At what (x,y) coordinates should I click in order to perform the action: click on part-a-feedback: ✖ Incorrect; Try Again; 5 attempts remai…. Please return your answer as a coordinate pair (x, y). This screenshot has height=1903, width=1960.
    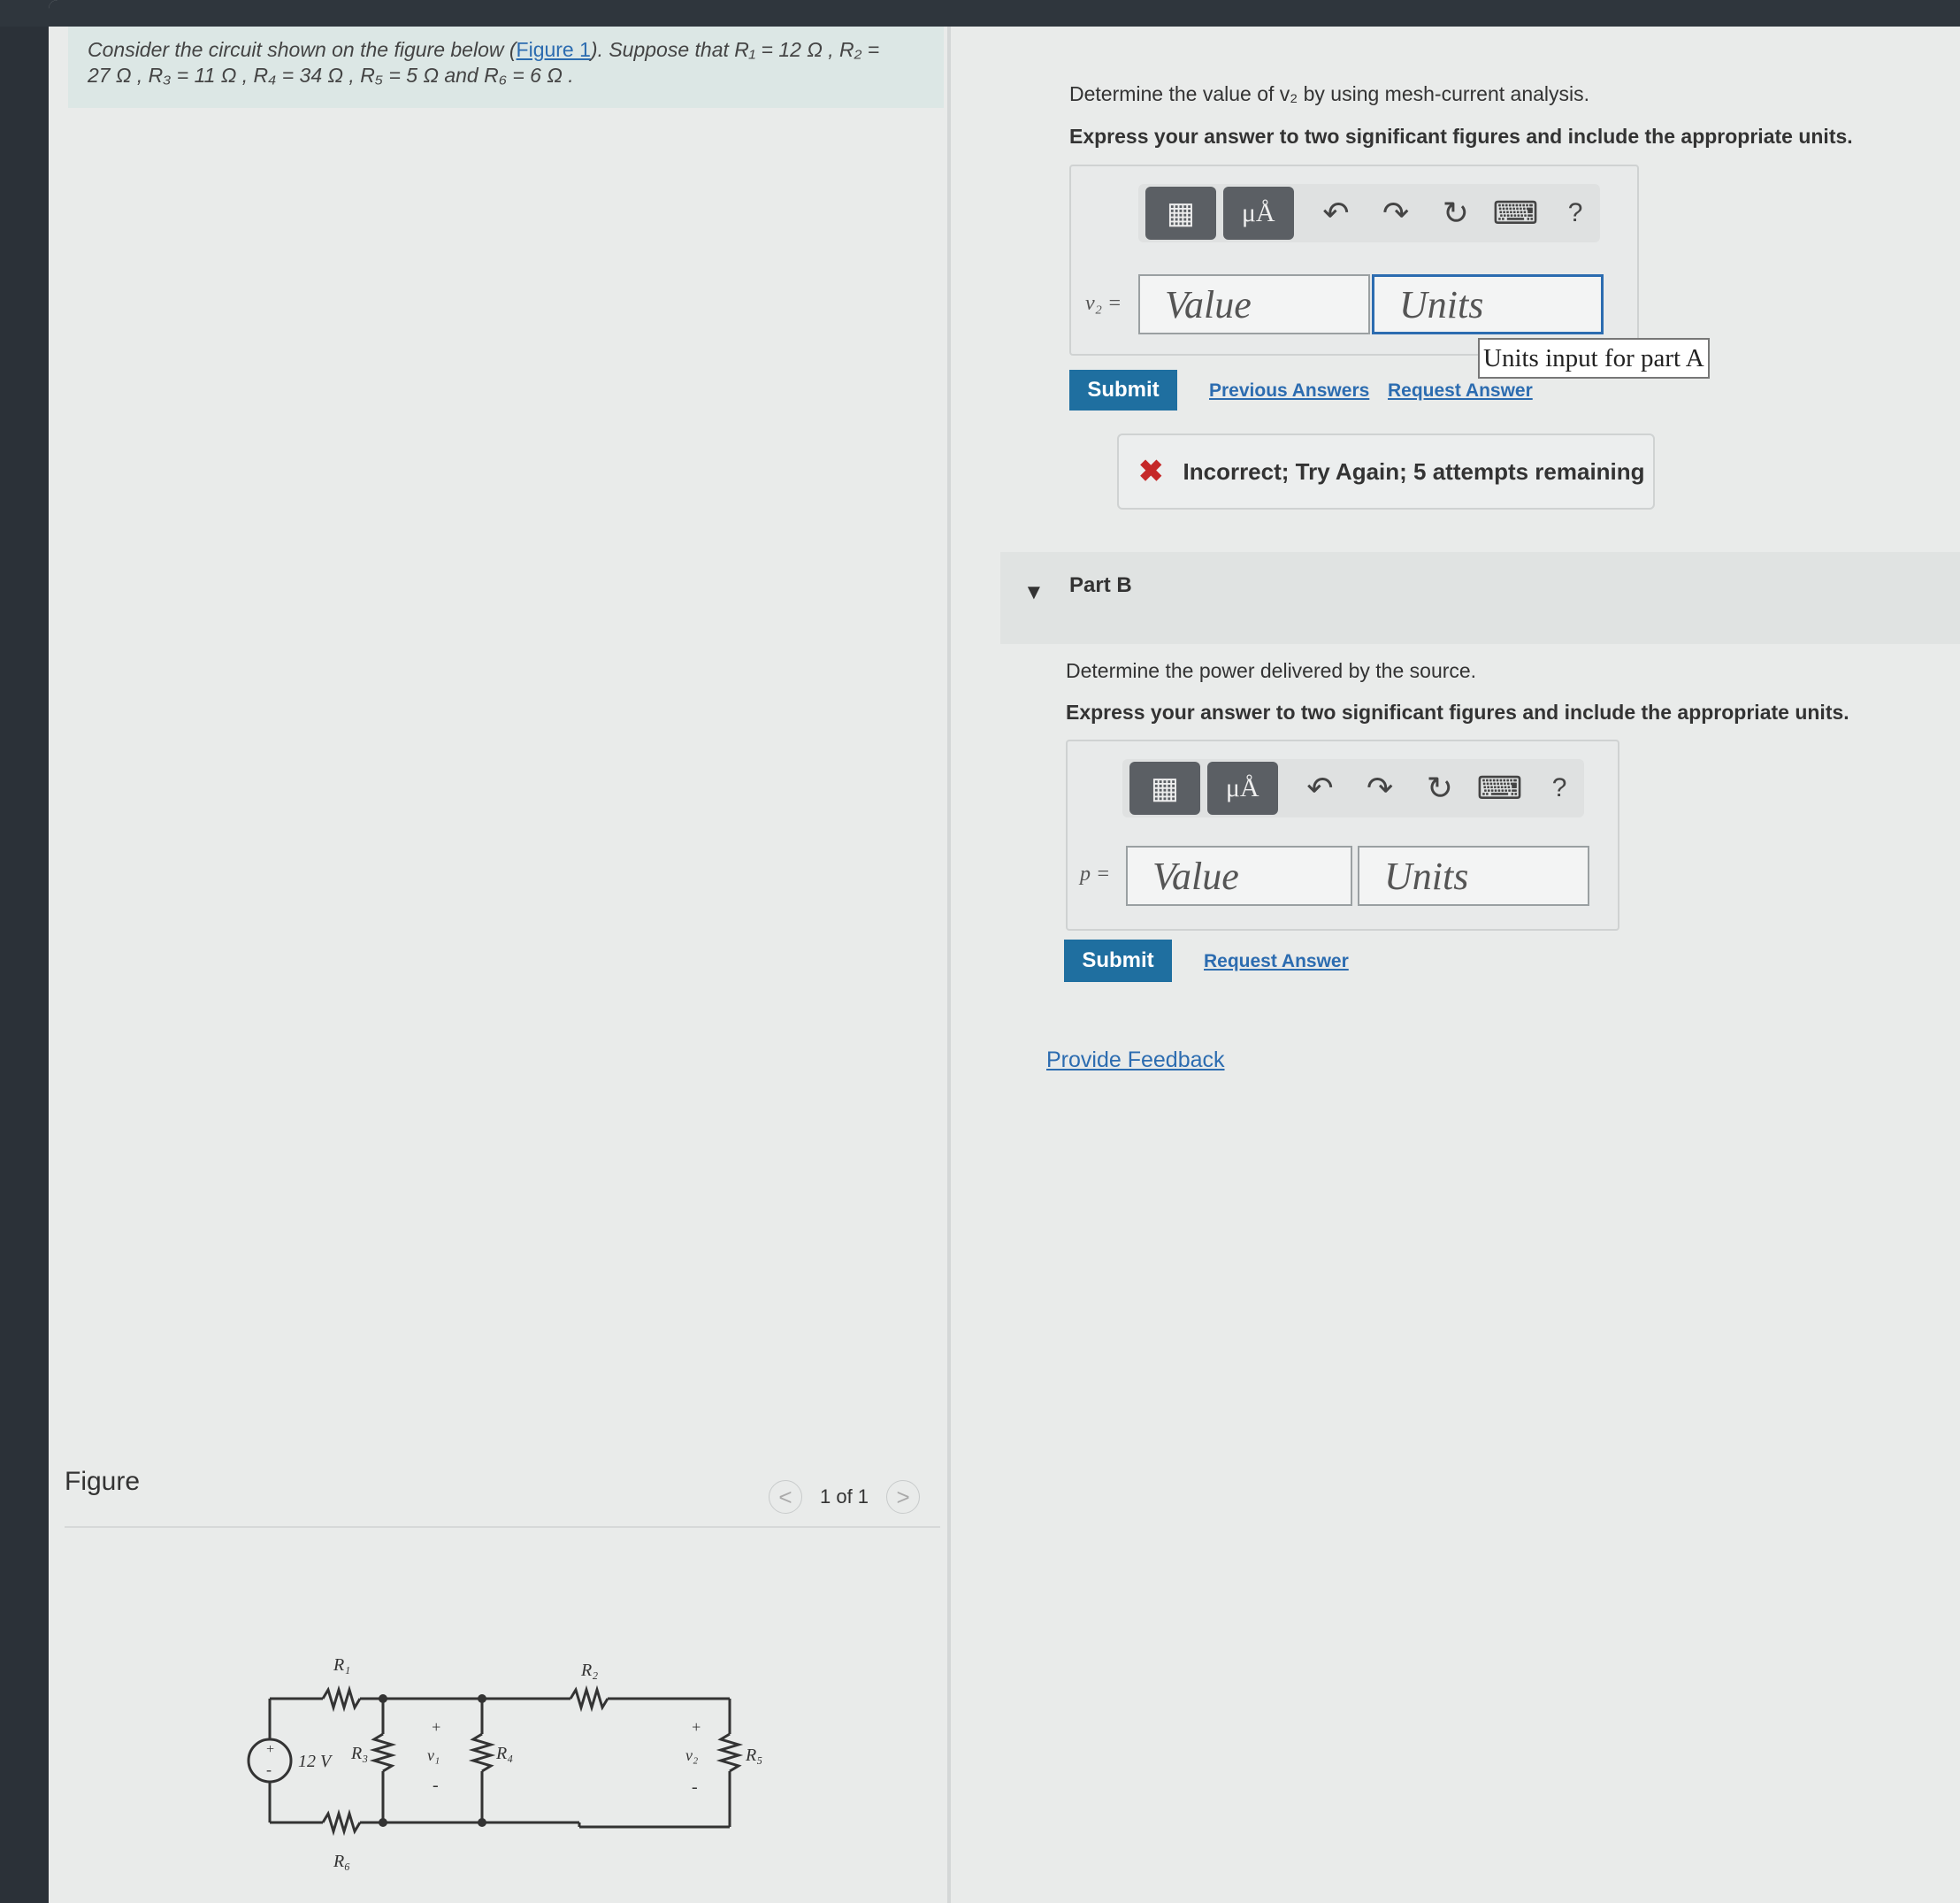
    Looking at the image, I should click on (1386, 472).